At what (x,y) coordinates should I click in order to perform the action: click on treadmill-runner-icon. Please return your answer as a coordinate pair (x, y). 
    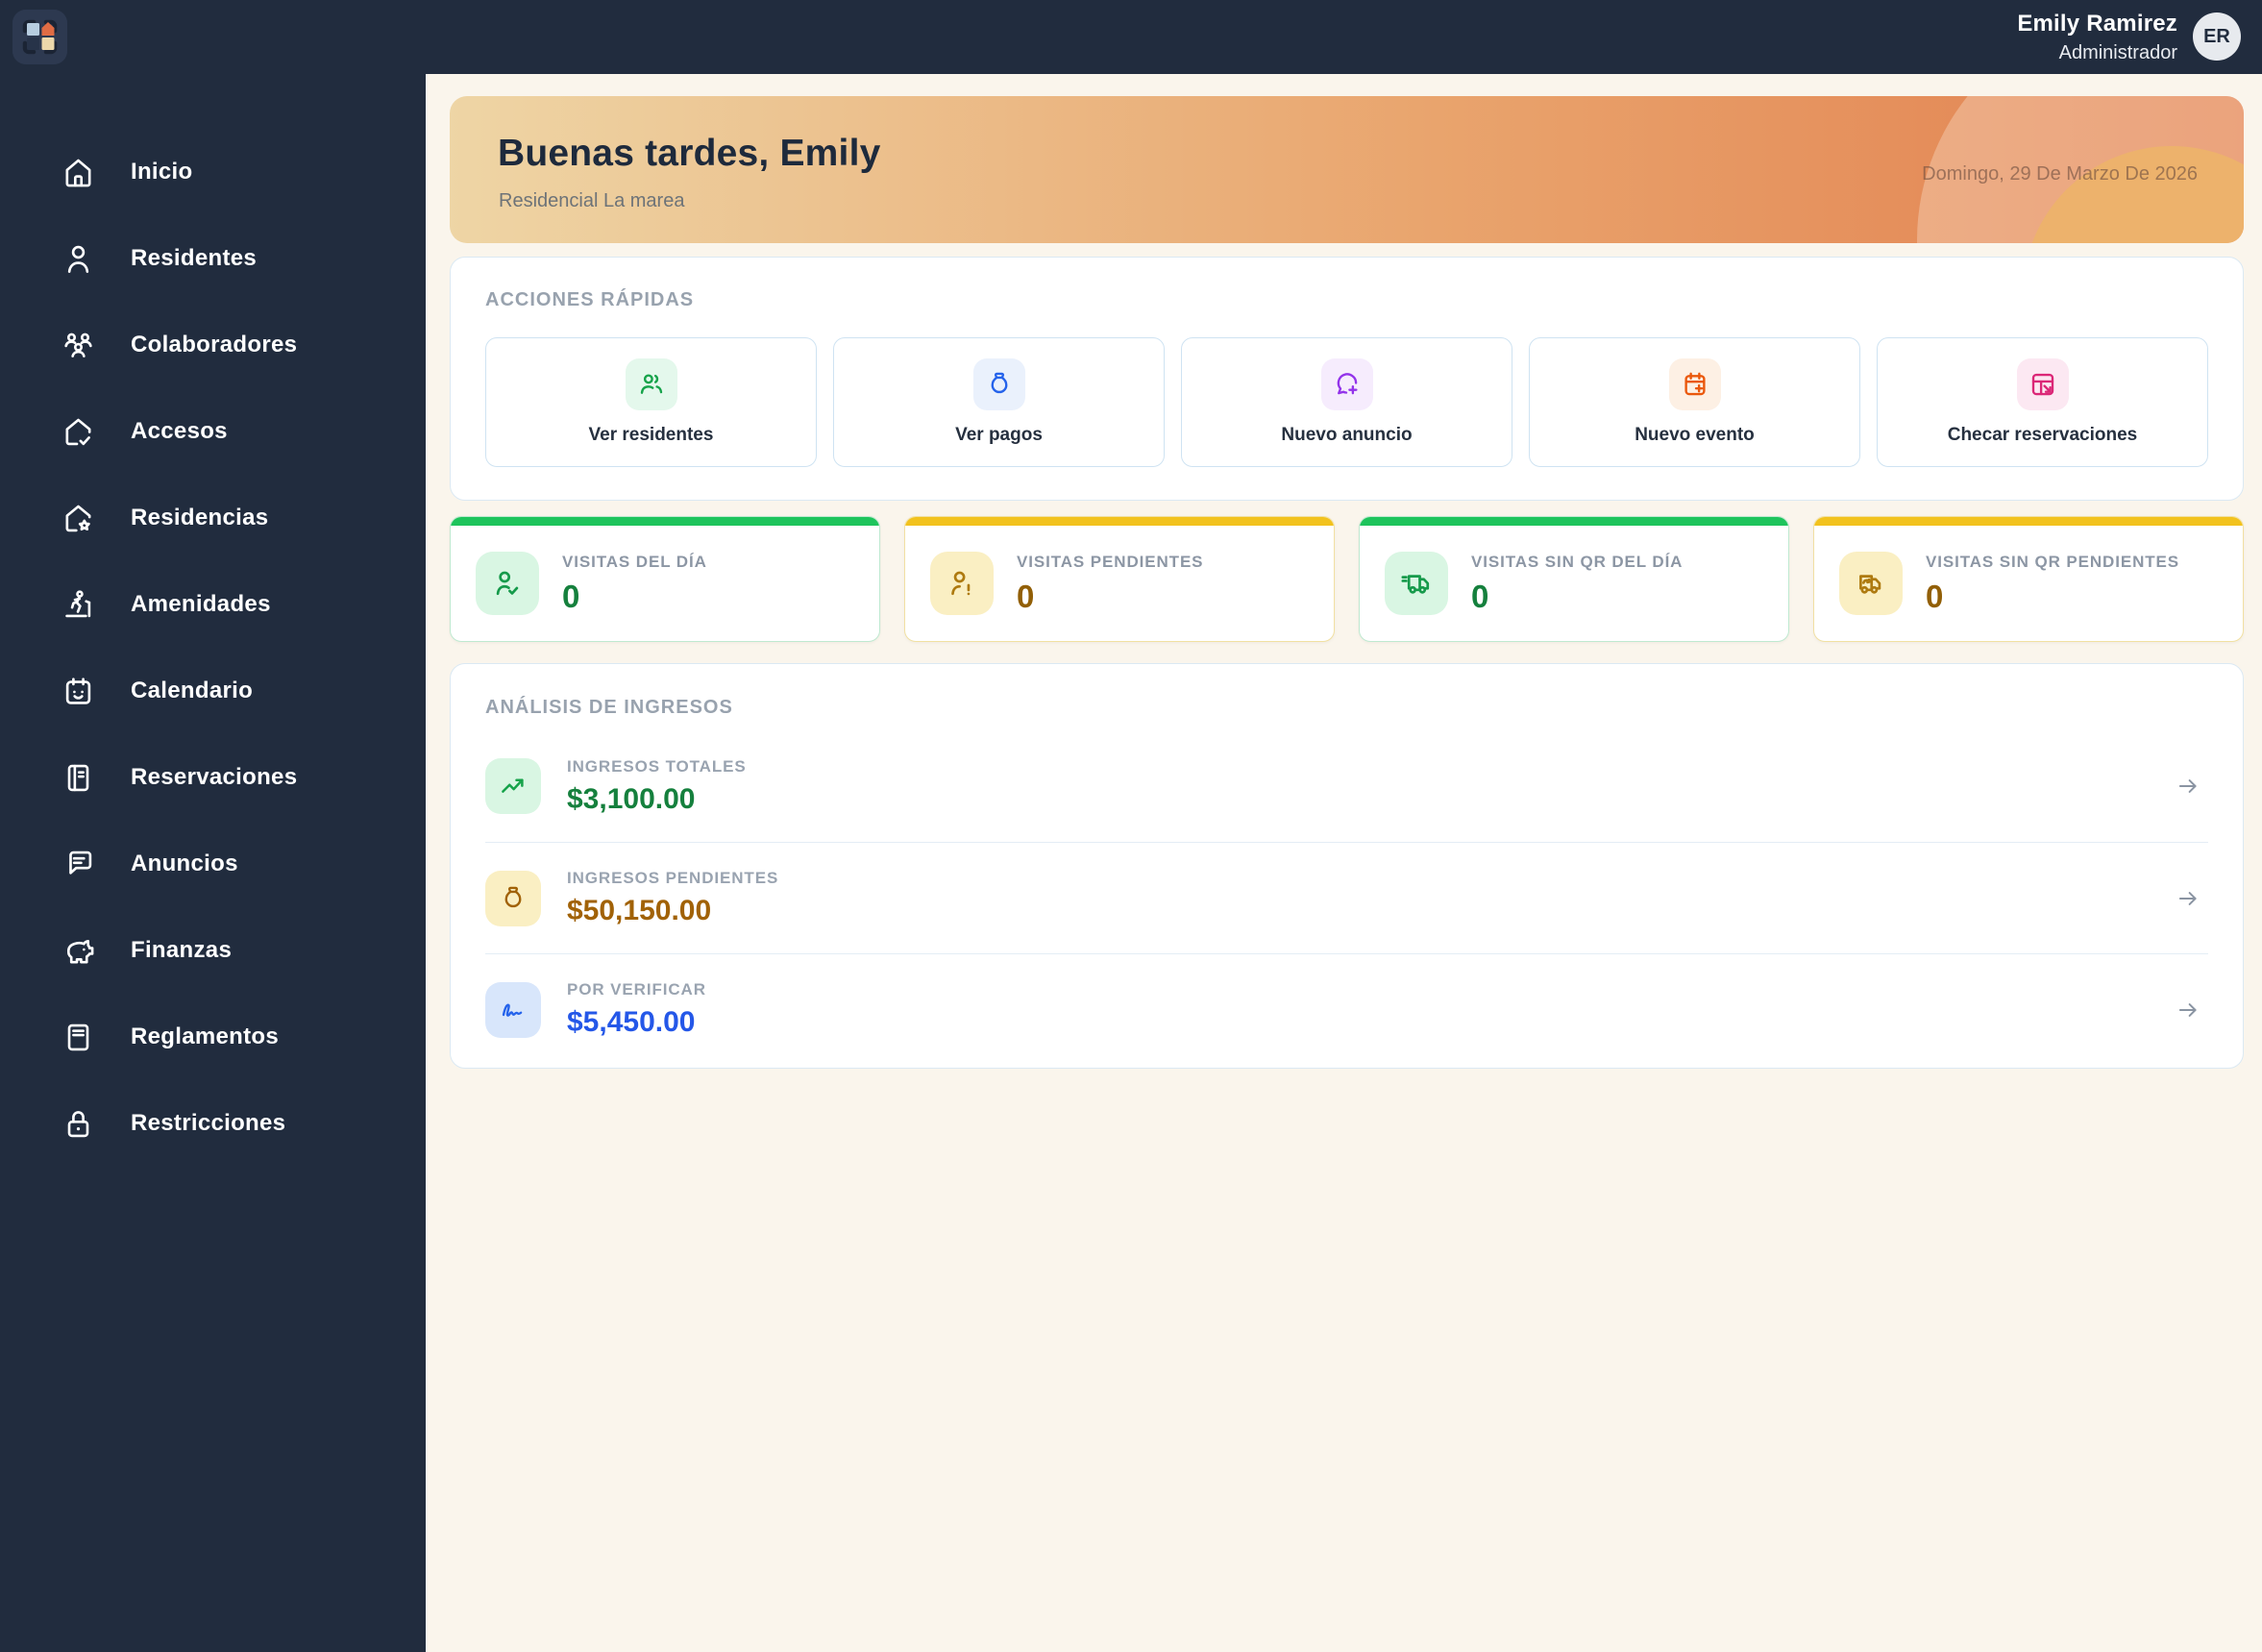
    Looking at the image, I should click on (78, 603).